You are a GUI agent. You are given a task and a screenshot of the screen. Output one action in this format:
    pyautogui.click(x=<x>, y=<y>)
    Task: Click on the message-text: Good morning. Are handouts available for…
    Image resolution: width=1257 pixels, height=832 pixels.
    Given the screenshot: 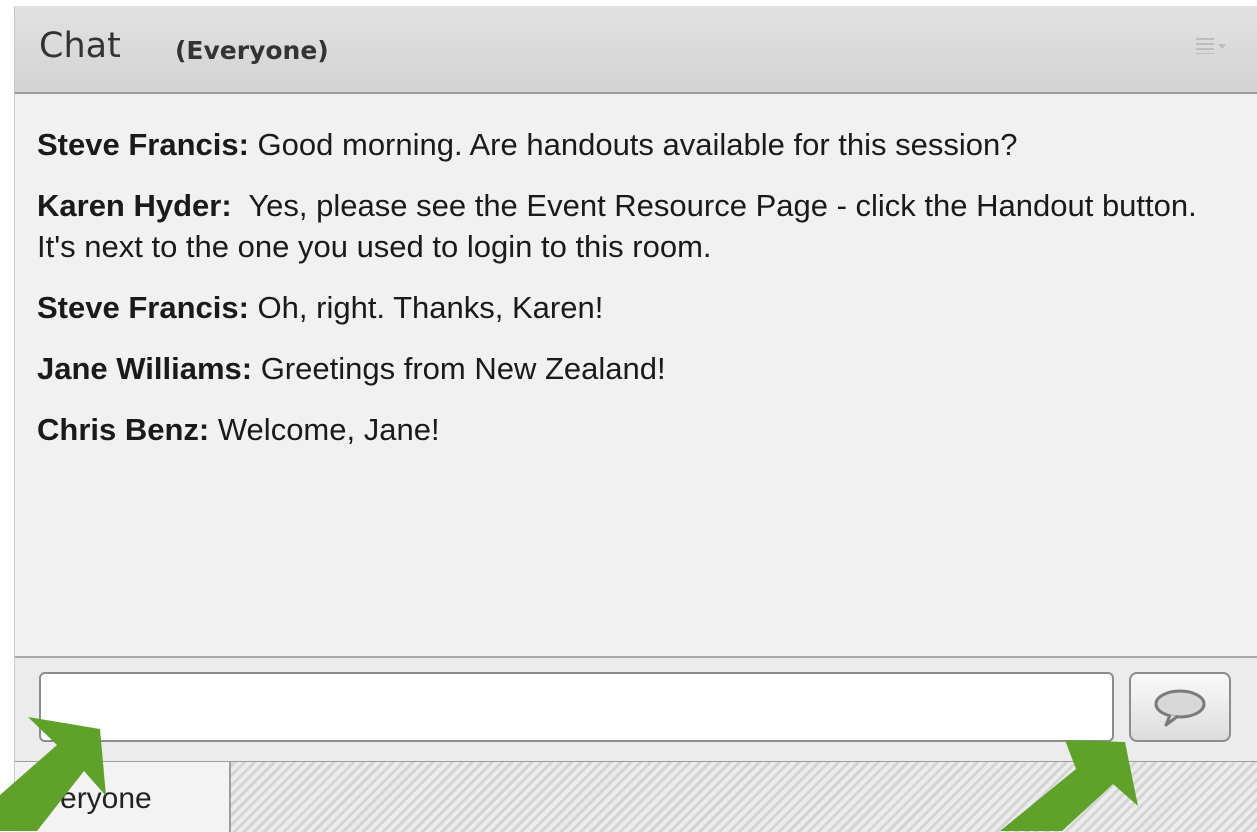 What is the action you would take?
    pyautogui.click(x=633, y=144)
    